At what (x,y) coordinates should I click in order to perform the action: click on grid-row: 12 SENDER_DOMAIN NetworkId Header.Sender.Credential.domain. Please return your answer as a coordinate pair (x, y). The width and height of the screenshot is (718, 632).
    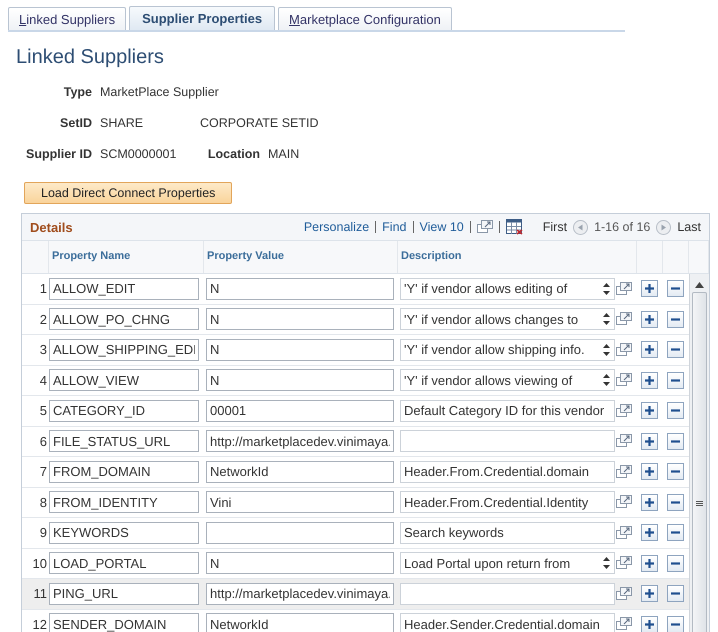
    Looking at the image, I should click on (355, 621).